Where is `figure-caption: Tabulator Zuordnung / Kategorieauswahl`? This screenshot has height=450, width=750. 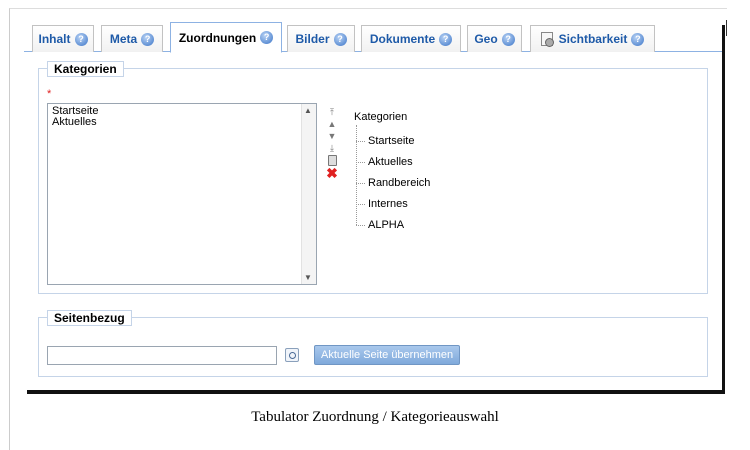
figure-caption: Tabulator Zuordnung / Kategorieauswahl is located at coordinates (375, 417).